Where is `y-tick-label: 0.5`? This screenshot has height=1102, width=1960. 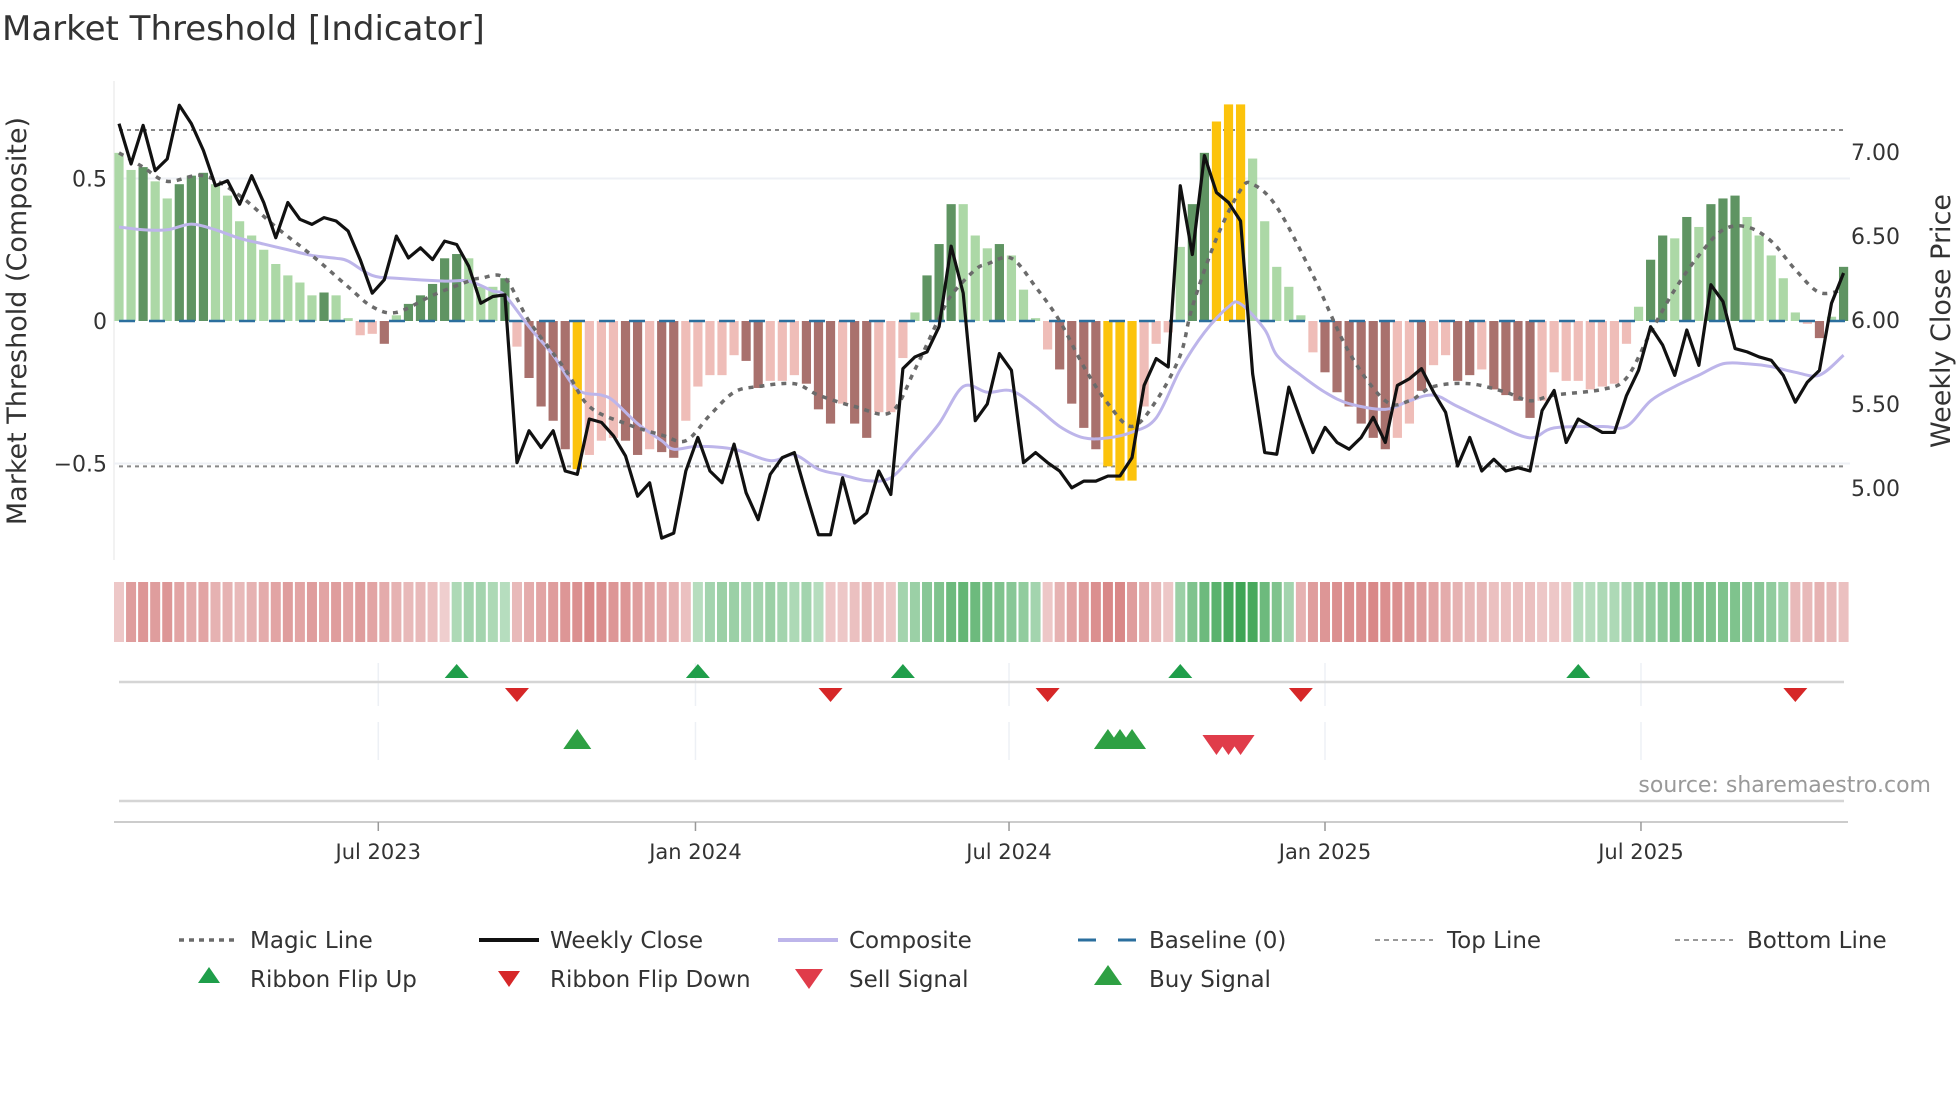 y-tick-label: 0.5 is located at coordinates (89, 180).